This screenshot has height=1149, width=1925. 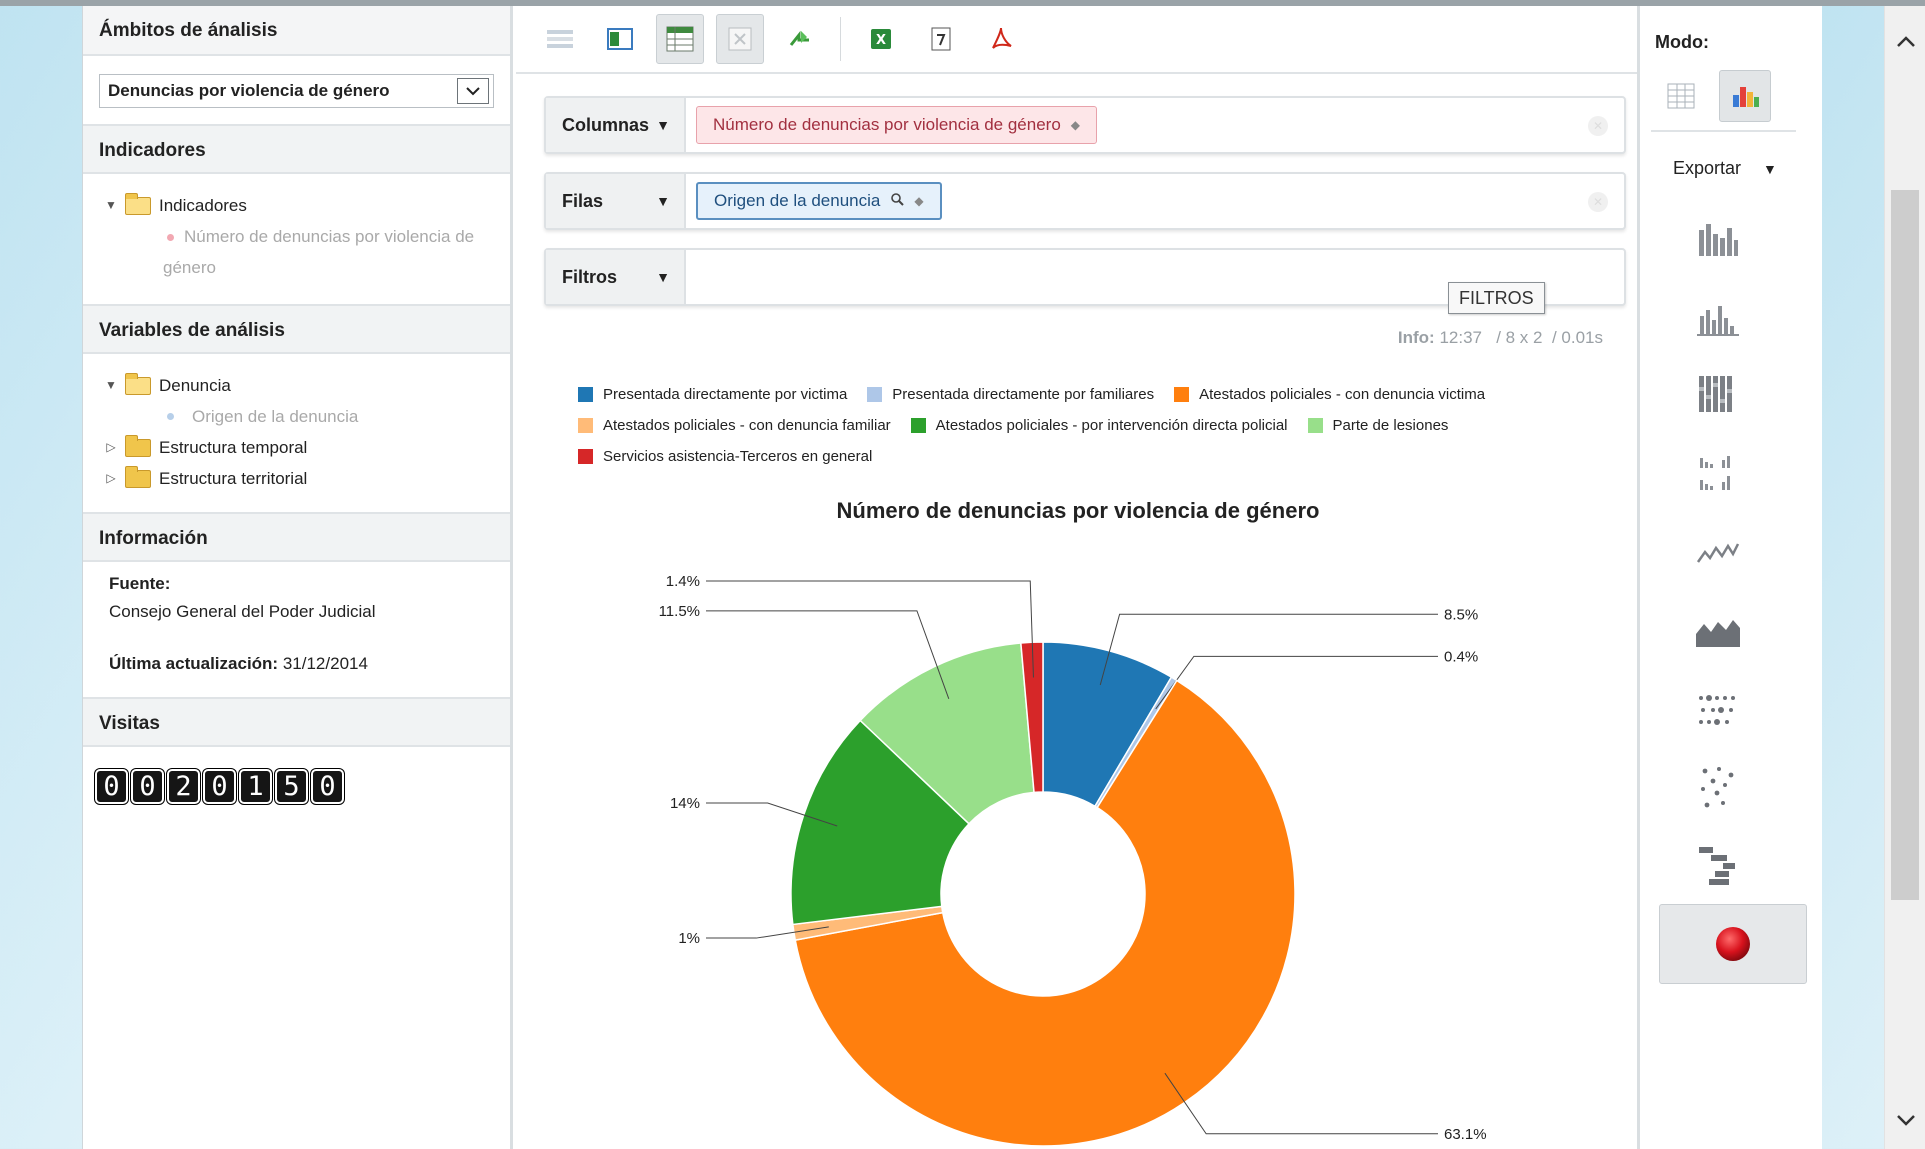 I want to click on ambito-select-value: Denuncias por violencia de género, so click(x=249, y=90).